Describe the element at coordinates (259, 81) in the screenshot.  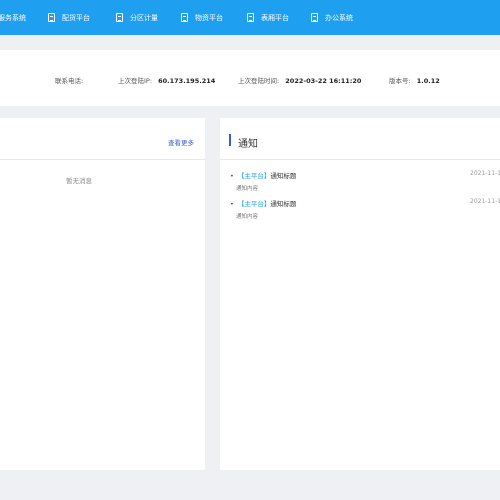
I see `last-time-label: 上次登陆时间:` at that location.